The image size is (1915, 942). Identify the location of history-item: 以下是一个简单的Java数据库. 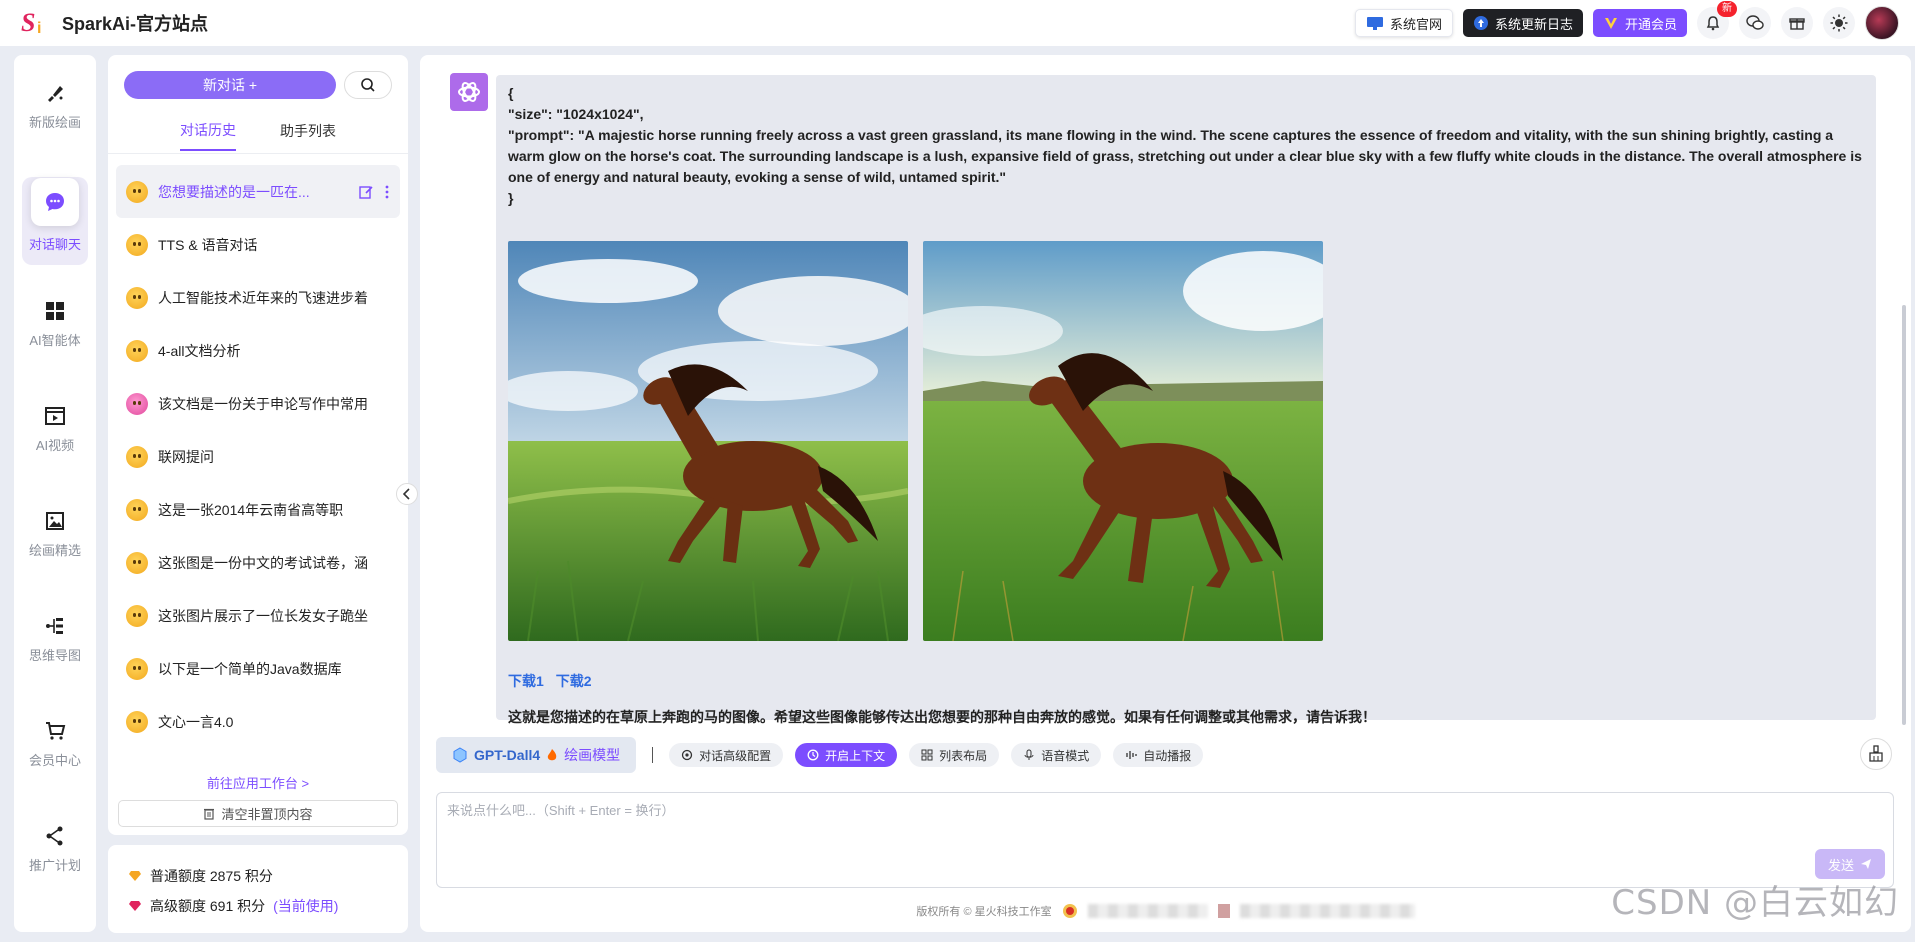
(258, 668).